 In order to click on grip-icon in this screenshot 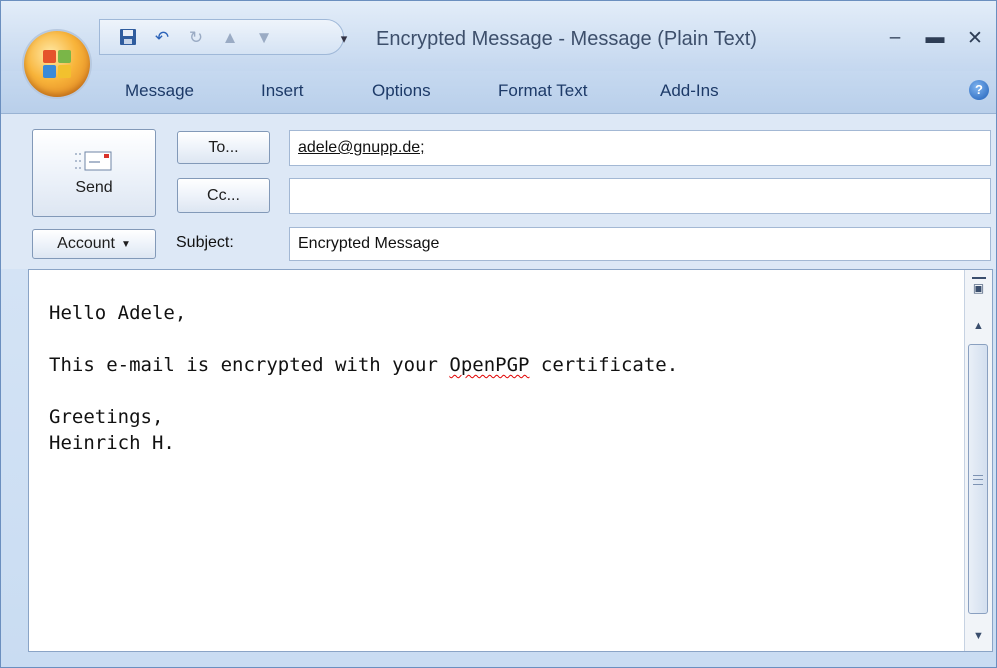, I will do `click(978, 480)`.